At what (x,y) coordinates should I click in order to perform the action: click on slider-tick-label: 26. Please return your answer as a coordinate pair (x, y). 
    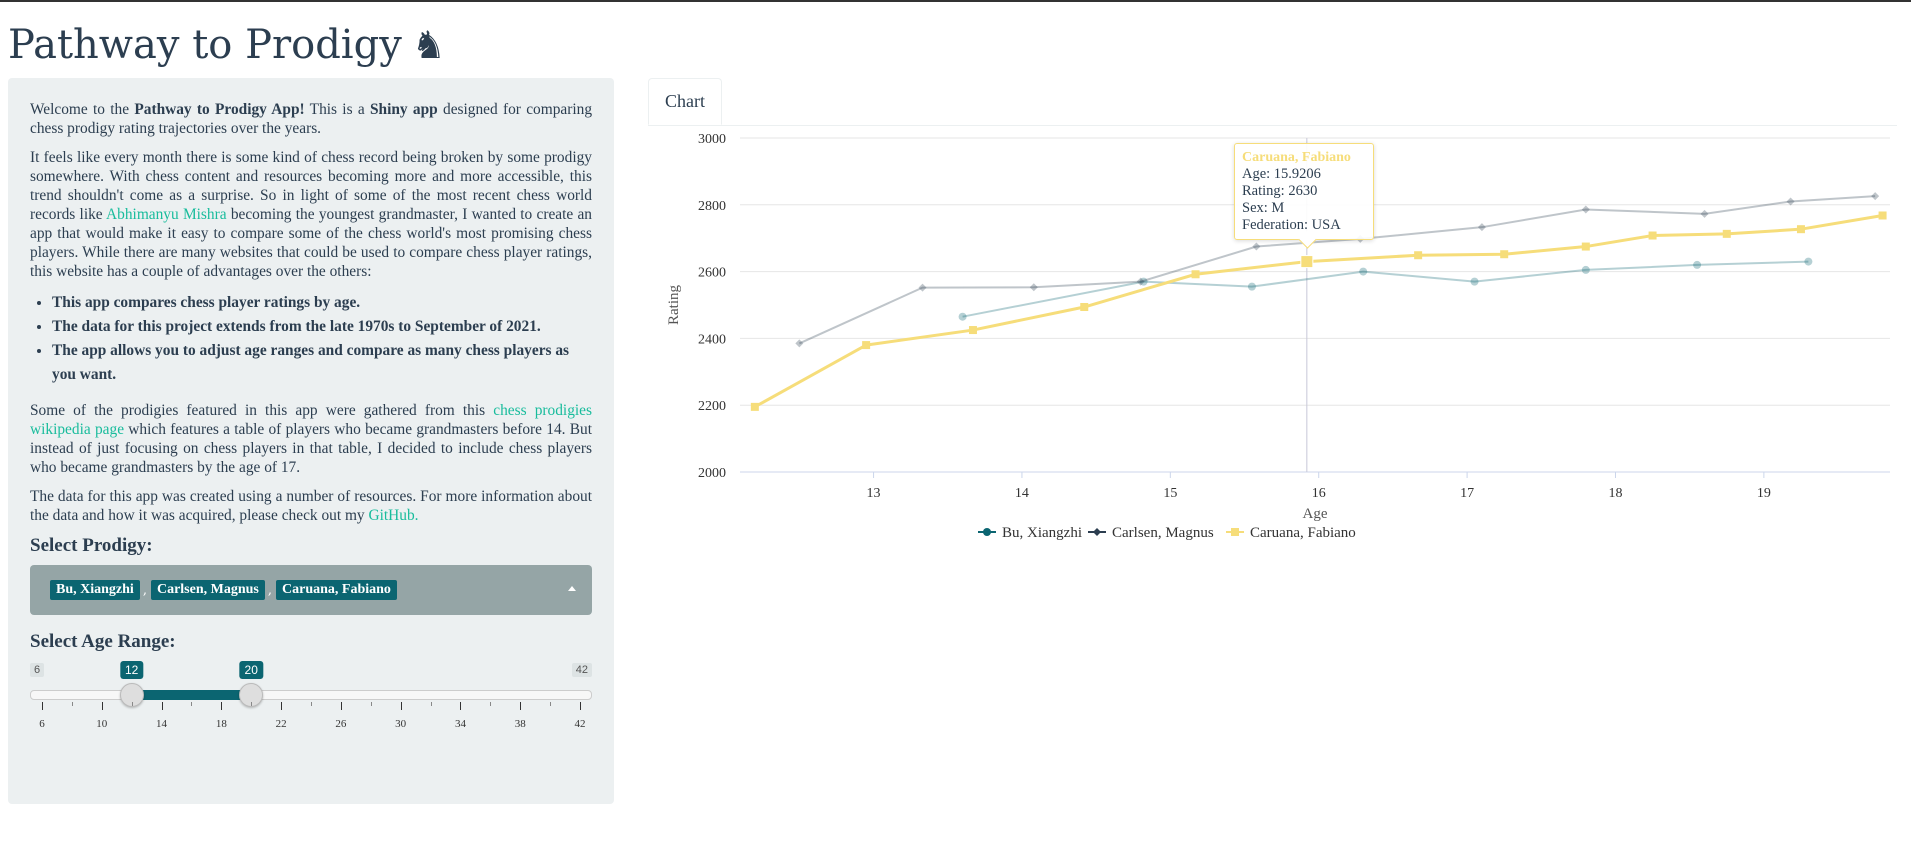
    Looking at the image, I should click on (341, 724).